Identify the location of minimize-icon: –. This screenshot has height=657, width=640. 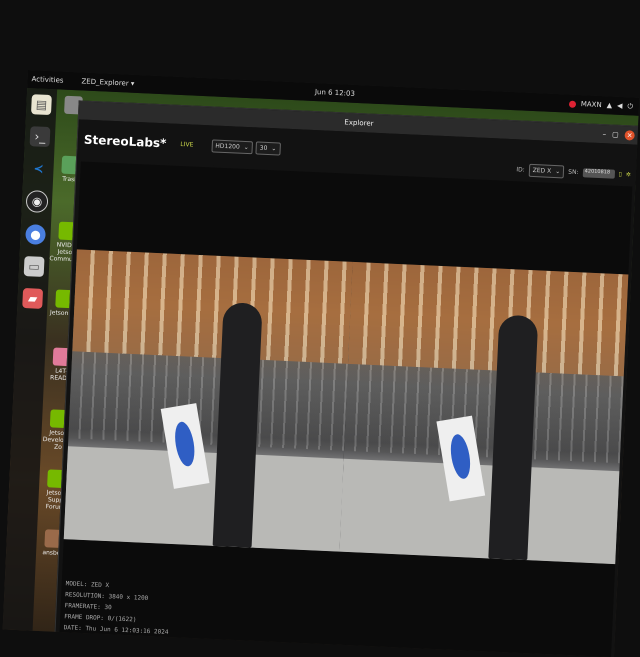
(604, 134).